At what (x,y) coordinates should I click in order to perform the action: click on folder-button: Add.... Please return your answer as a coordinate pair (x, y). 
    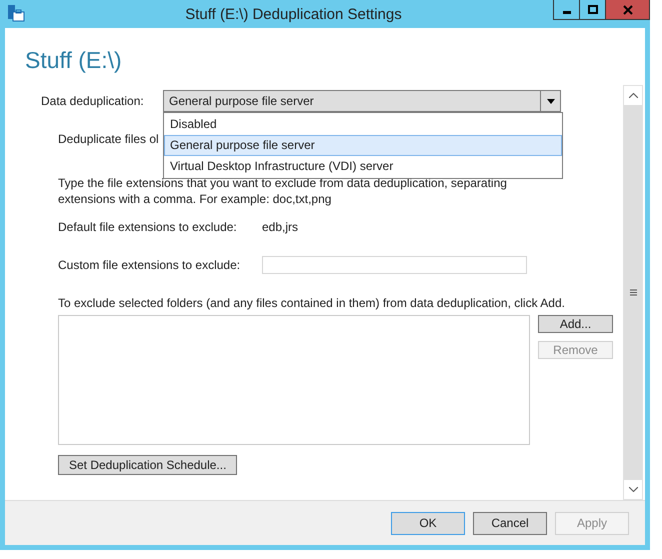
    Looking at the image, I should click on (575, 324).